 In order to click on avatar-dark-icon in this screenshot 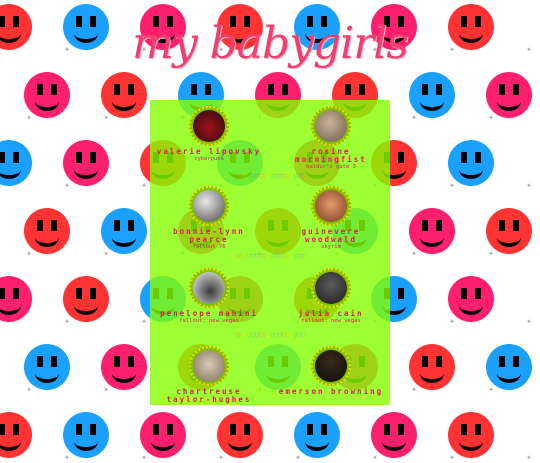, I will do `click(331, 288)`.